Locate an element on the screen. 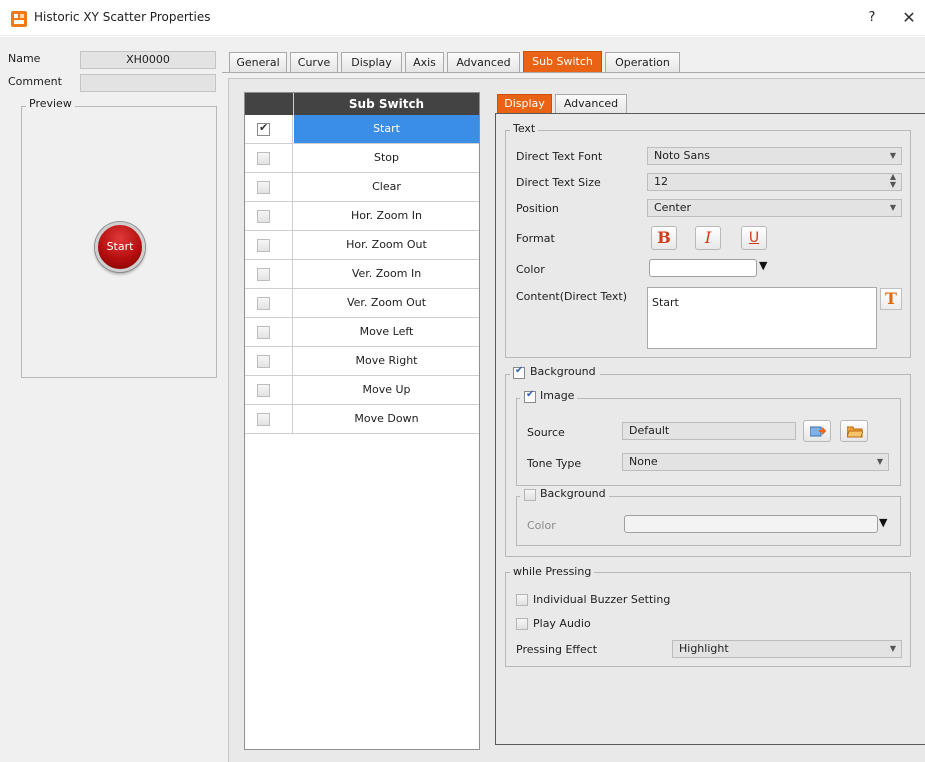 Image resolution: width=925 pixels, height=762 pixels. image-import-icon is located at coordinates (818, 431).